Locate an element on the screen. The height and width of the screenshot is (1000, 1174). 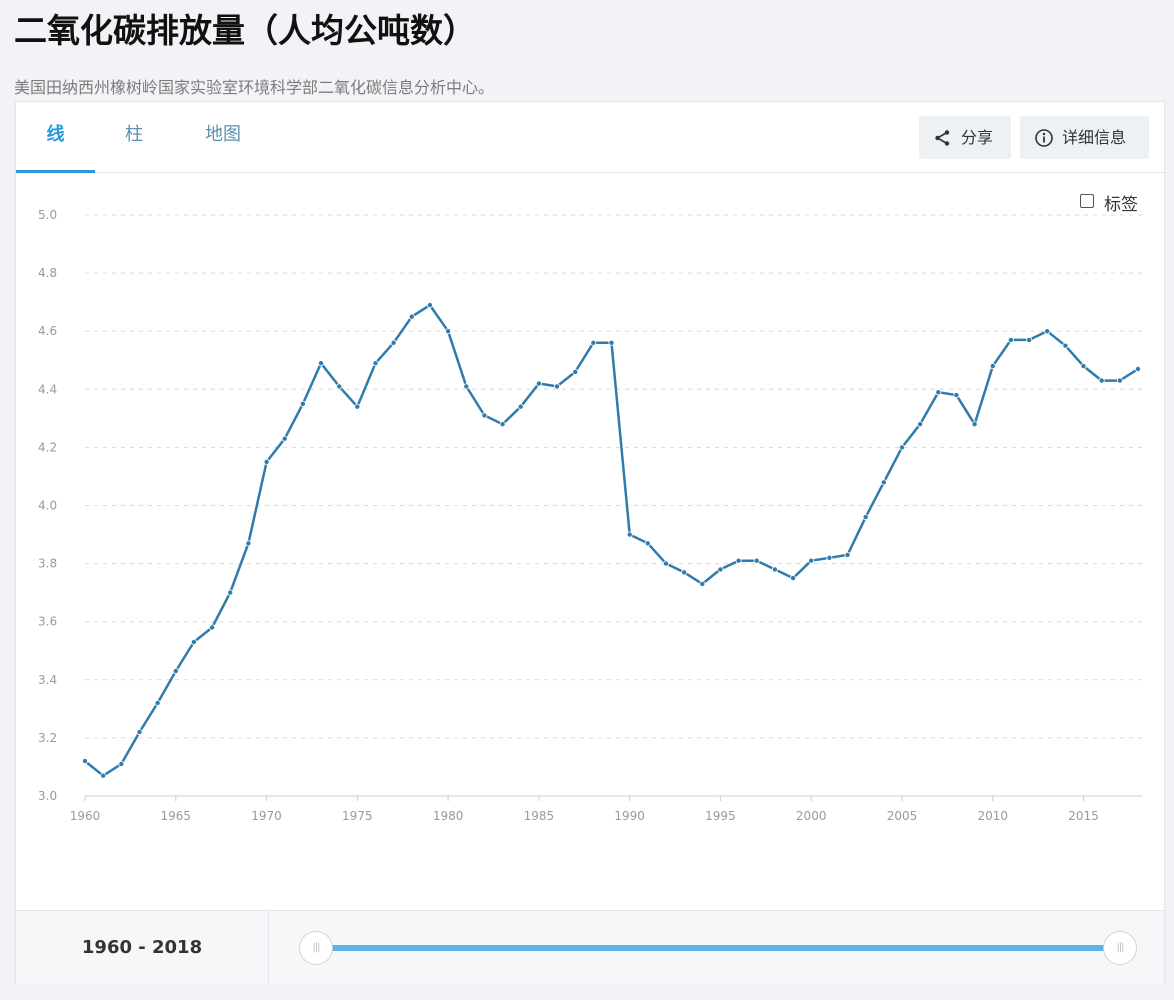
x-tick-label: 1975 is located at coordinates (357, 816).